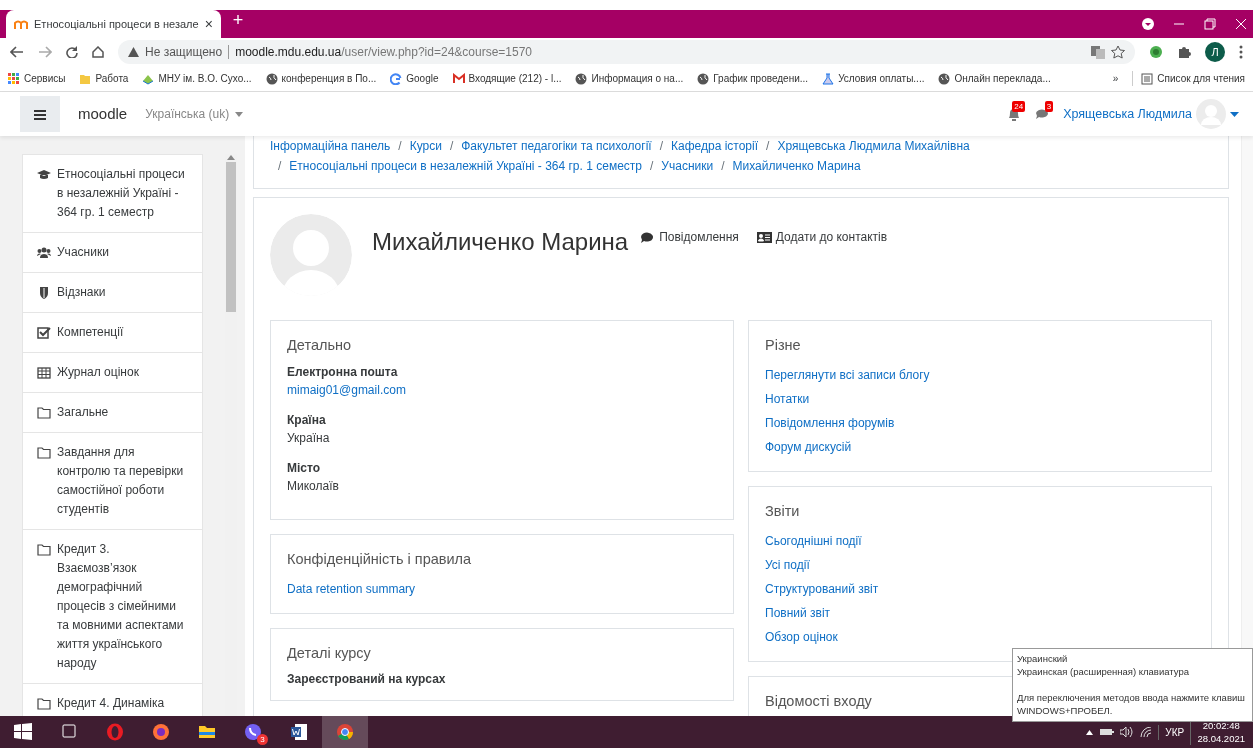 Image resolution: width=1253 pixels, height=754 pixels. What do you see at coordinates (319, 345) in the screenshot?
I see `section-title: Детально` at bounding box center [319, 345].